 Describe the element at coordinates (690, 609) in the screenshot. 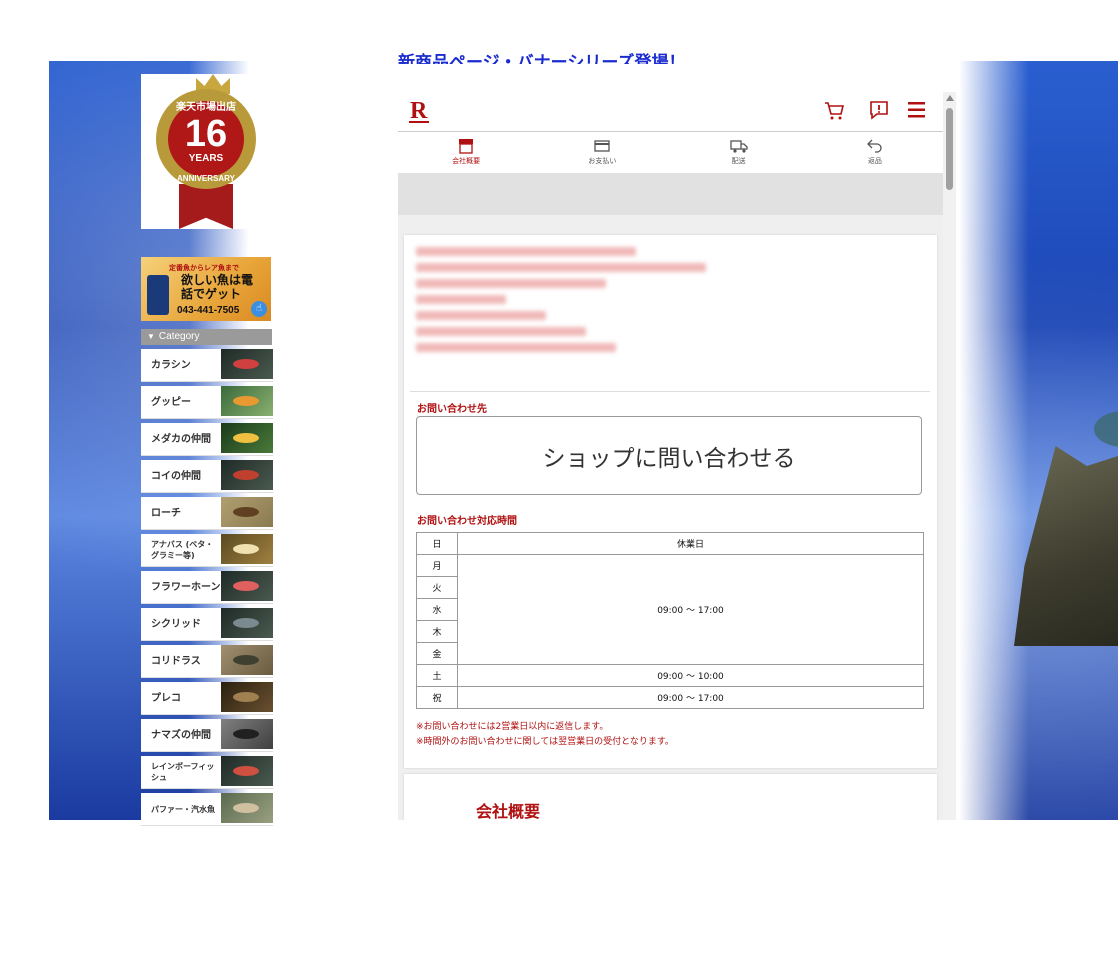

I see `table-weekday-hours: 09:00 ～ 17:00` at that location.